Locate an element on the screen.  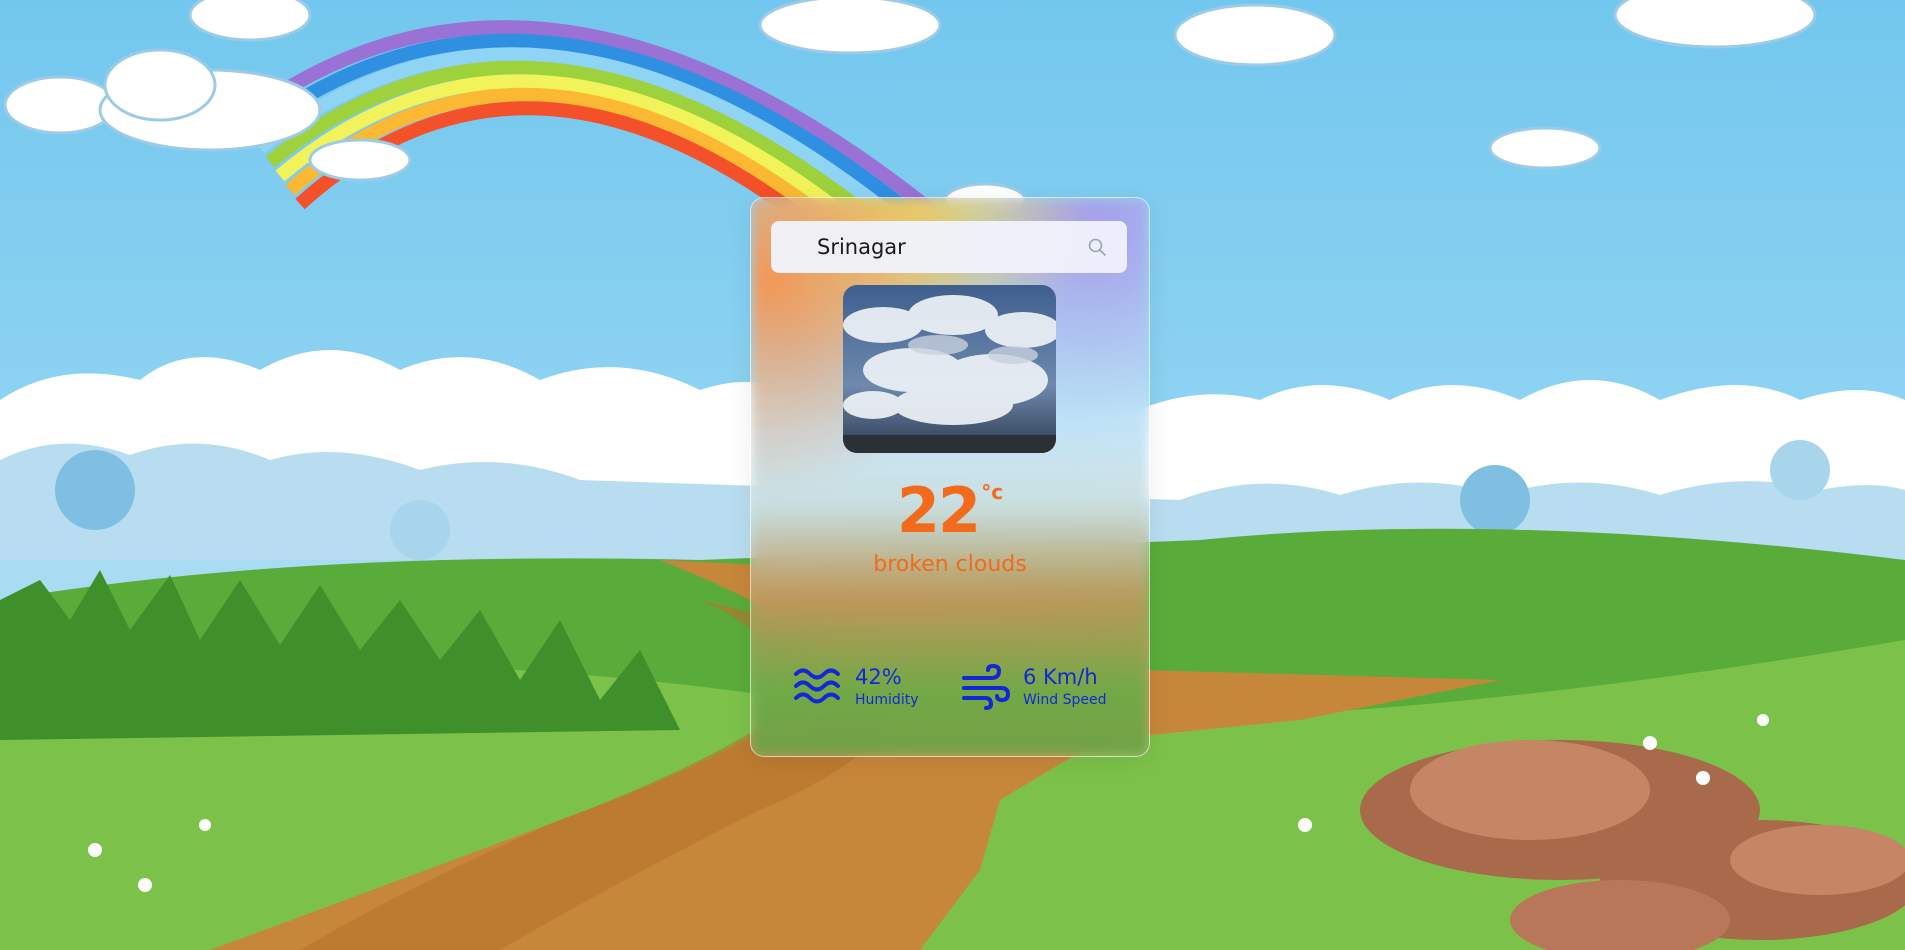
search-input is located at coordinates (947, 247).